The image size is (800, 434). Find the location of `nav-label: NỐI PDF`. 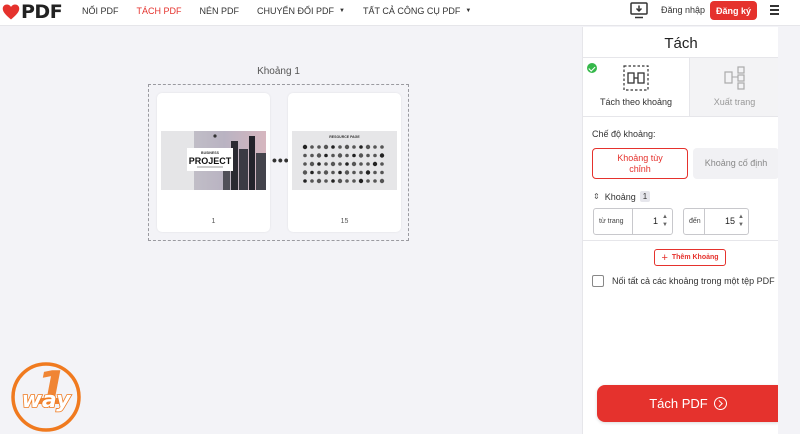

nav-label: NỐI PDF is located at coordinates (100, 11).